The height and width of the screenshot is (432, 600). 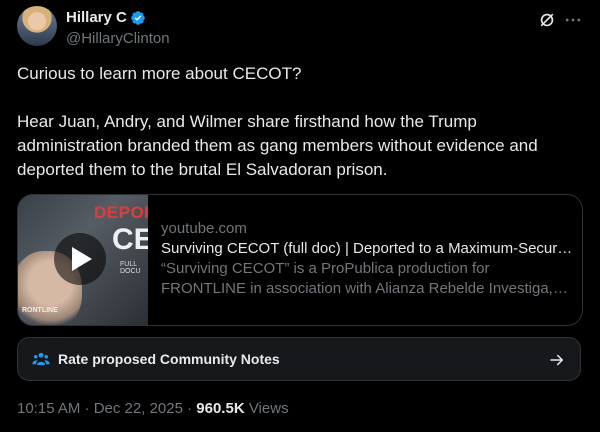 I want to click on community-notes-button: Rate proposed Community Notes, so click(x=299, y=359).